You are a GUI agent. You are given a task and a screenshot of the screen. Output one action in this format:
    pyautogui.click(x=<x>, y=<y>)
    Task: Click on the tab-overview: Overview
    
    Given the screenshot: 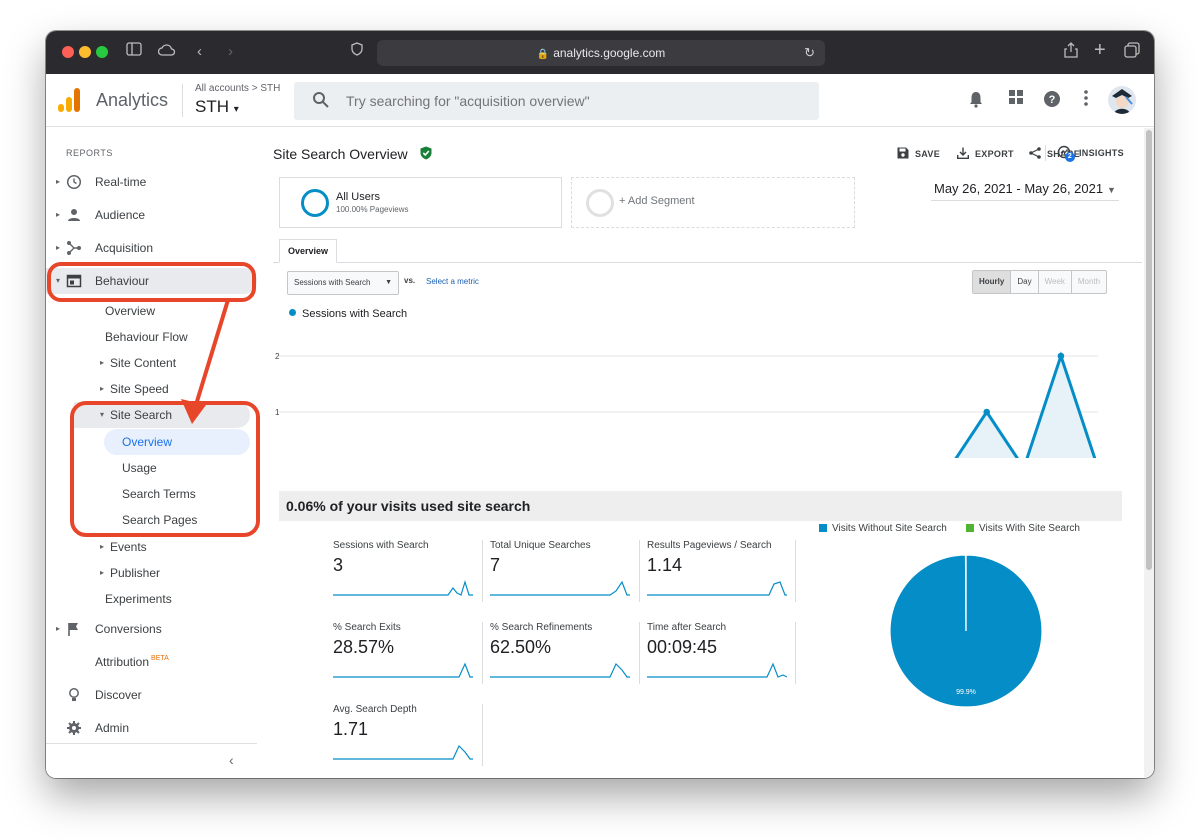 What is the action you would take?
    pyautogui.click(x=308, y=251)
    